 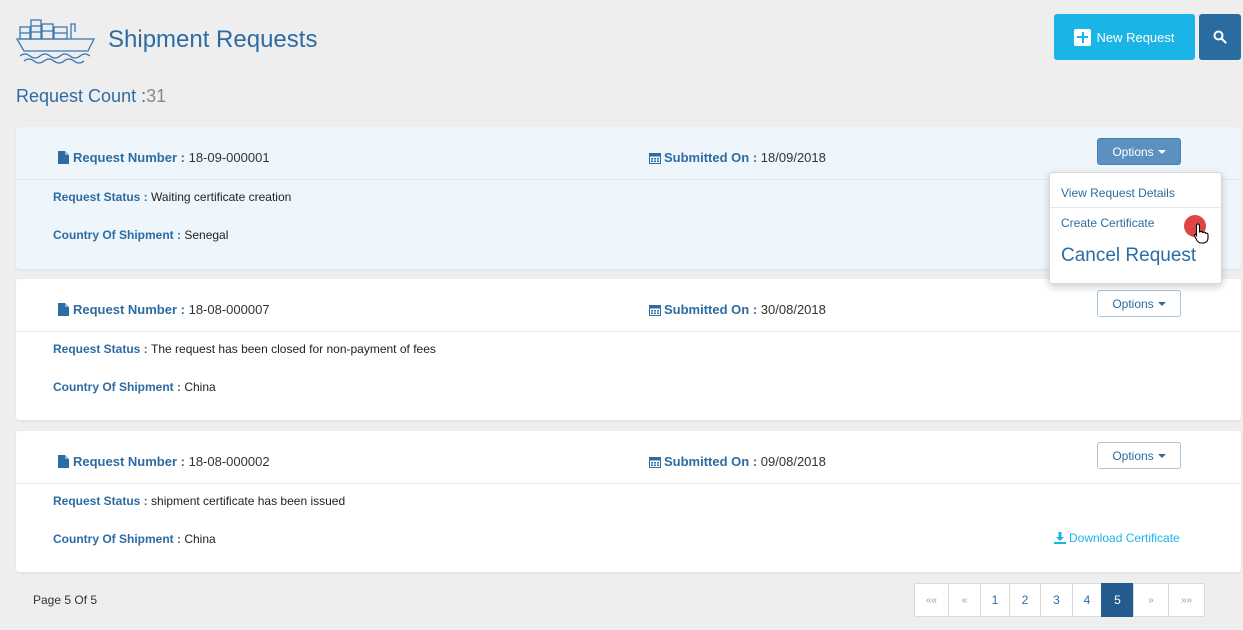 I want to click on menu-item-create-certificate: Create Certificate, so click(x=1107, y=223).